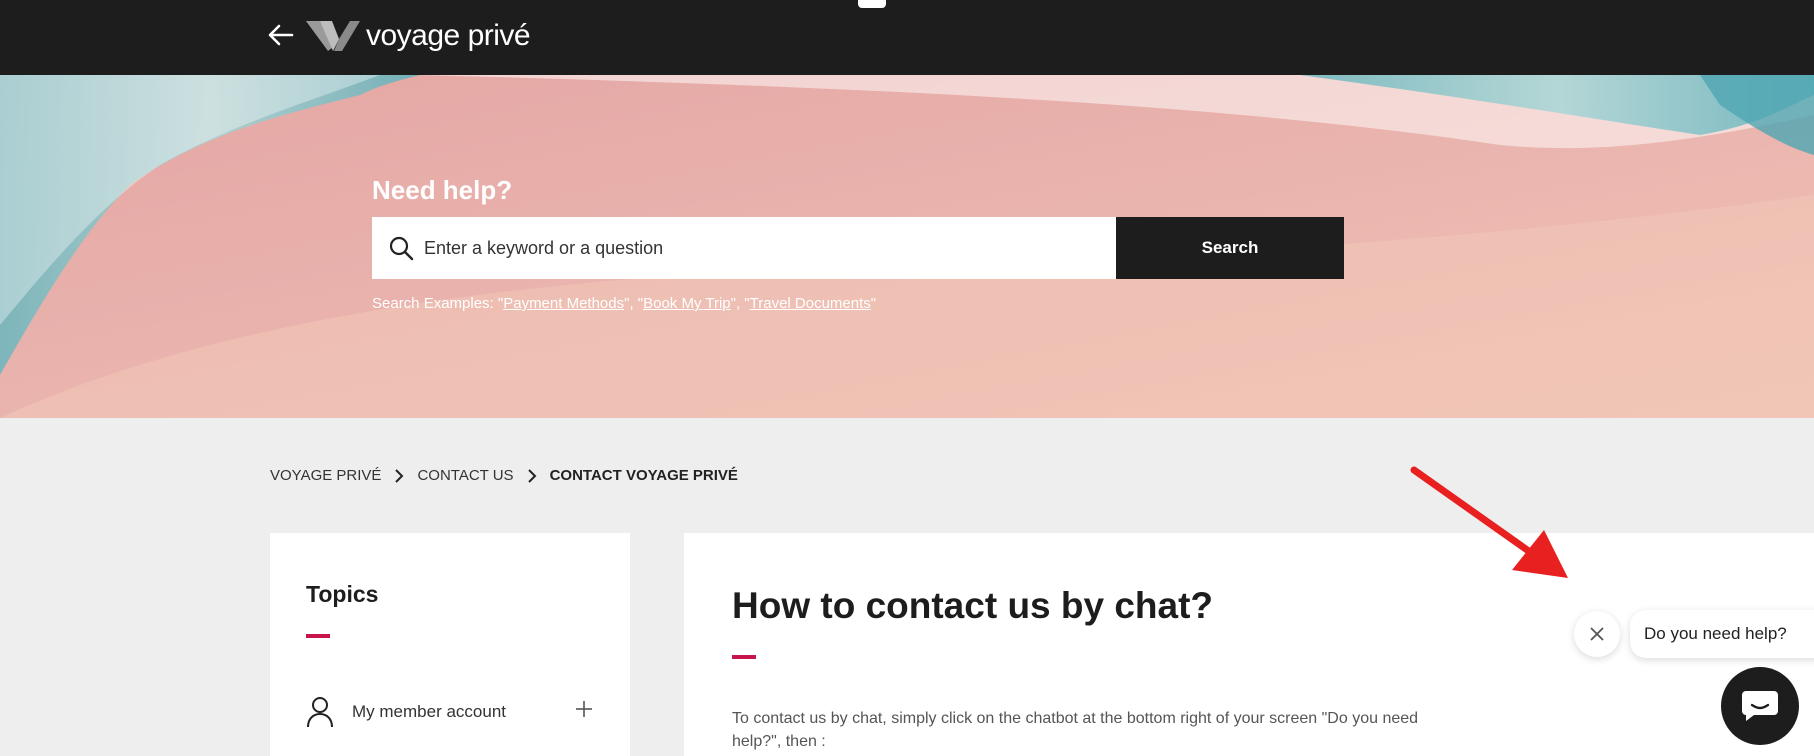 Image resolution: width=1814 pixels, height=756 pixels. What do you see at coordinates (318, 636) in the screenshot?
I see `topics-accent-line` at bounding box center [318, 636].